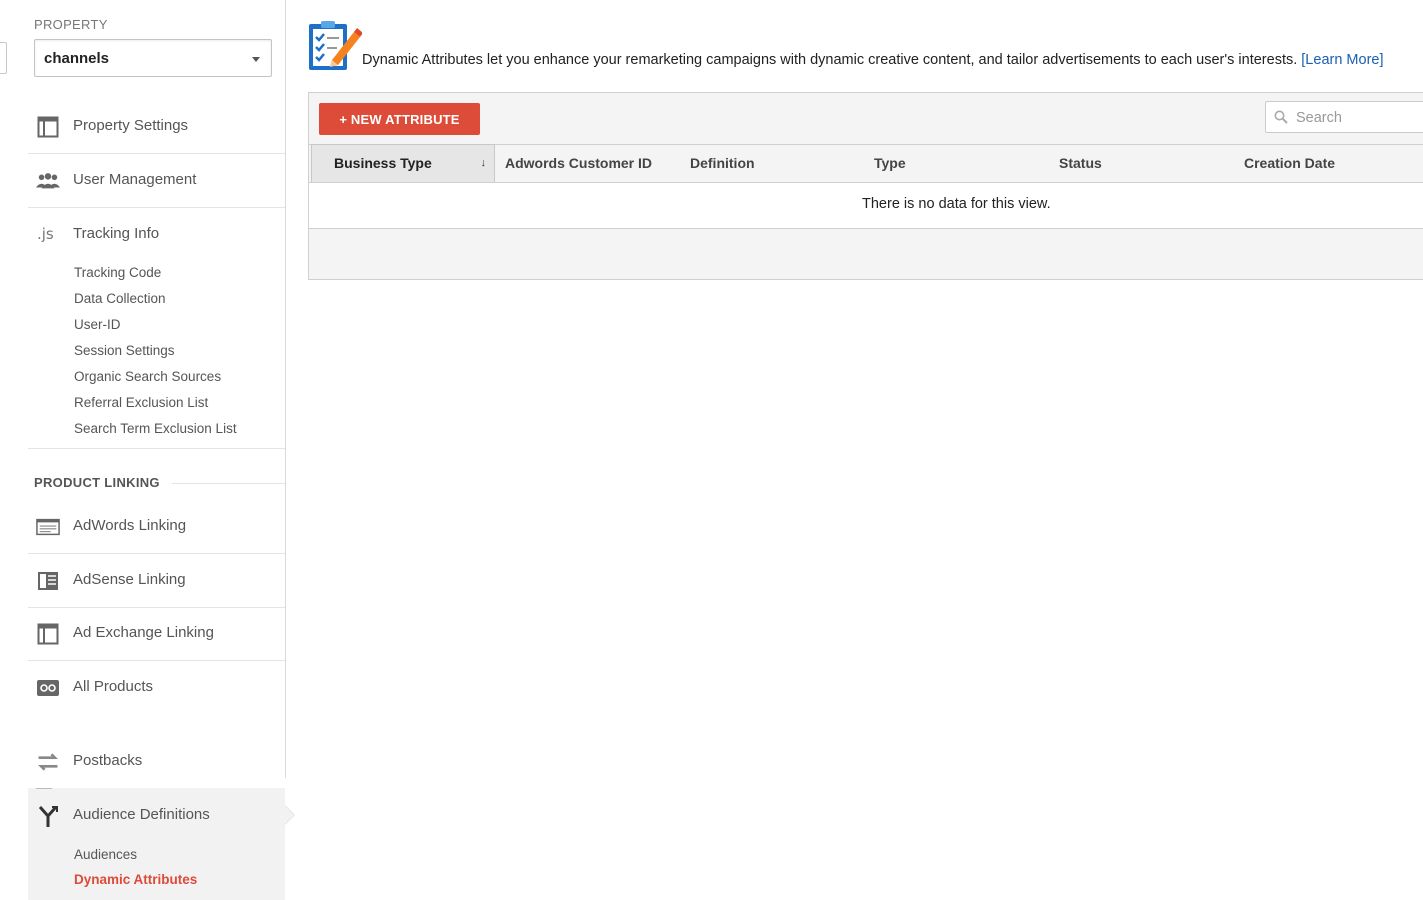 This screenshot has height=900, width=1423. What do you see at coordinates (1358, 118) in the screenshot?
I see `search-input` at bounding box center [1358, 118].